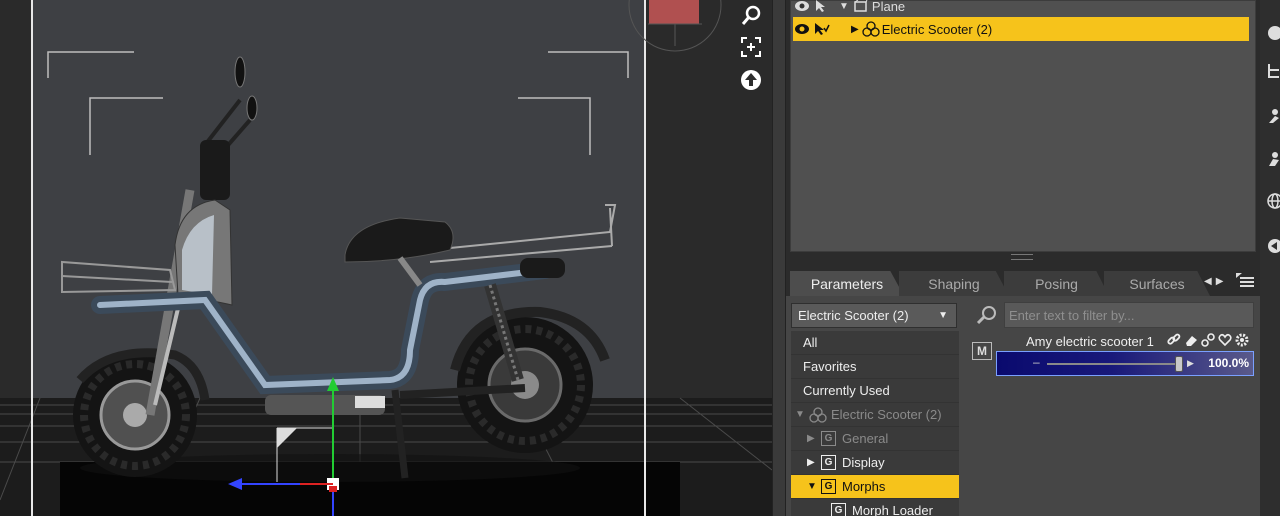 The width and height of the screenshot is (1280, 516). I want to click on tree-label-plane: Plane, so click(888, 7).